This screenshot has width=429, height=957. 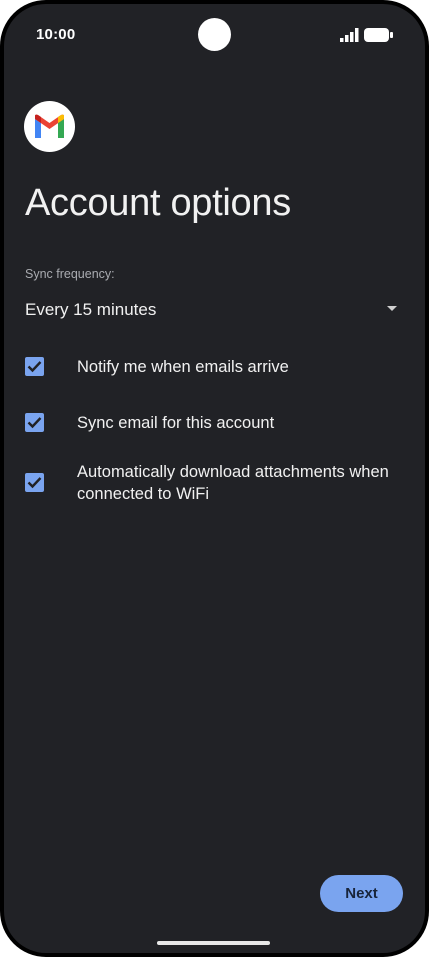 I want to click on sync-frequency-label: Sync frequency:, so click(x=70, y=274).